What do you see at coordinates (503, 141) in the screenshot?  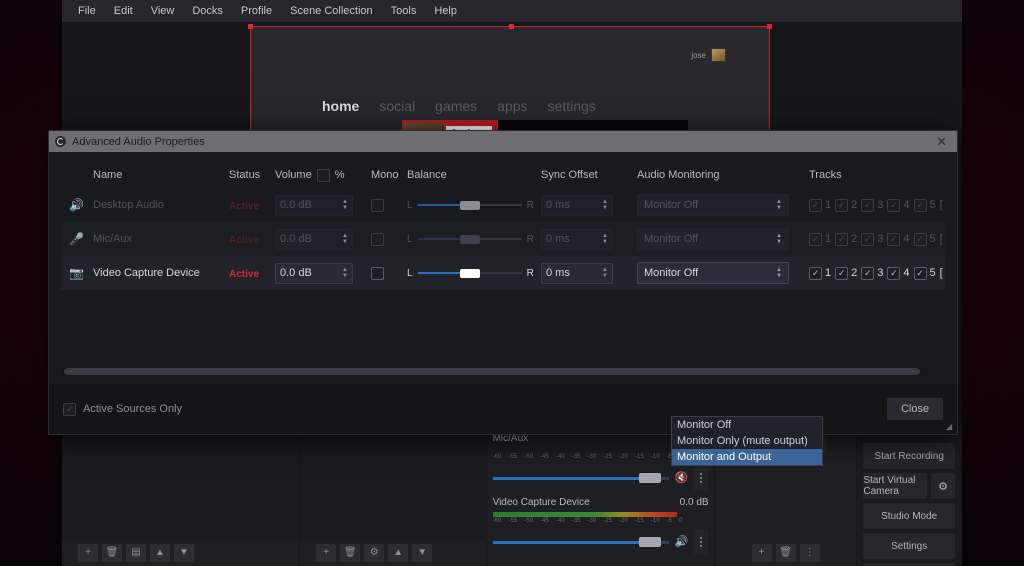 I see `dialog-title-bar: Advanced Audio Properties ✕` at bounding box center [503, 141].